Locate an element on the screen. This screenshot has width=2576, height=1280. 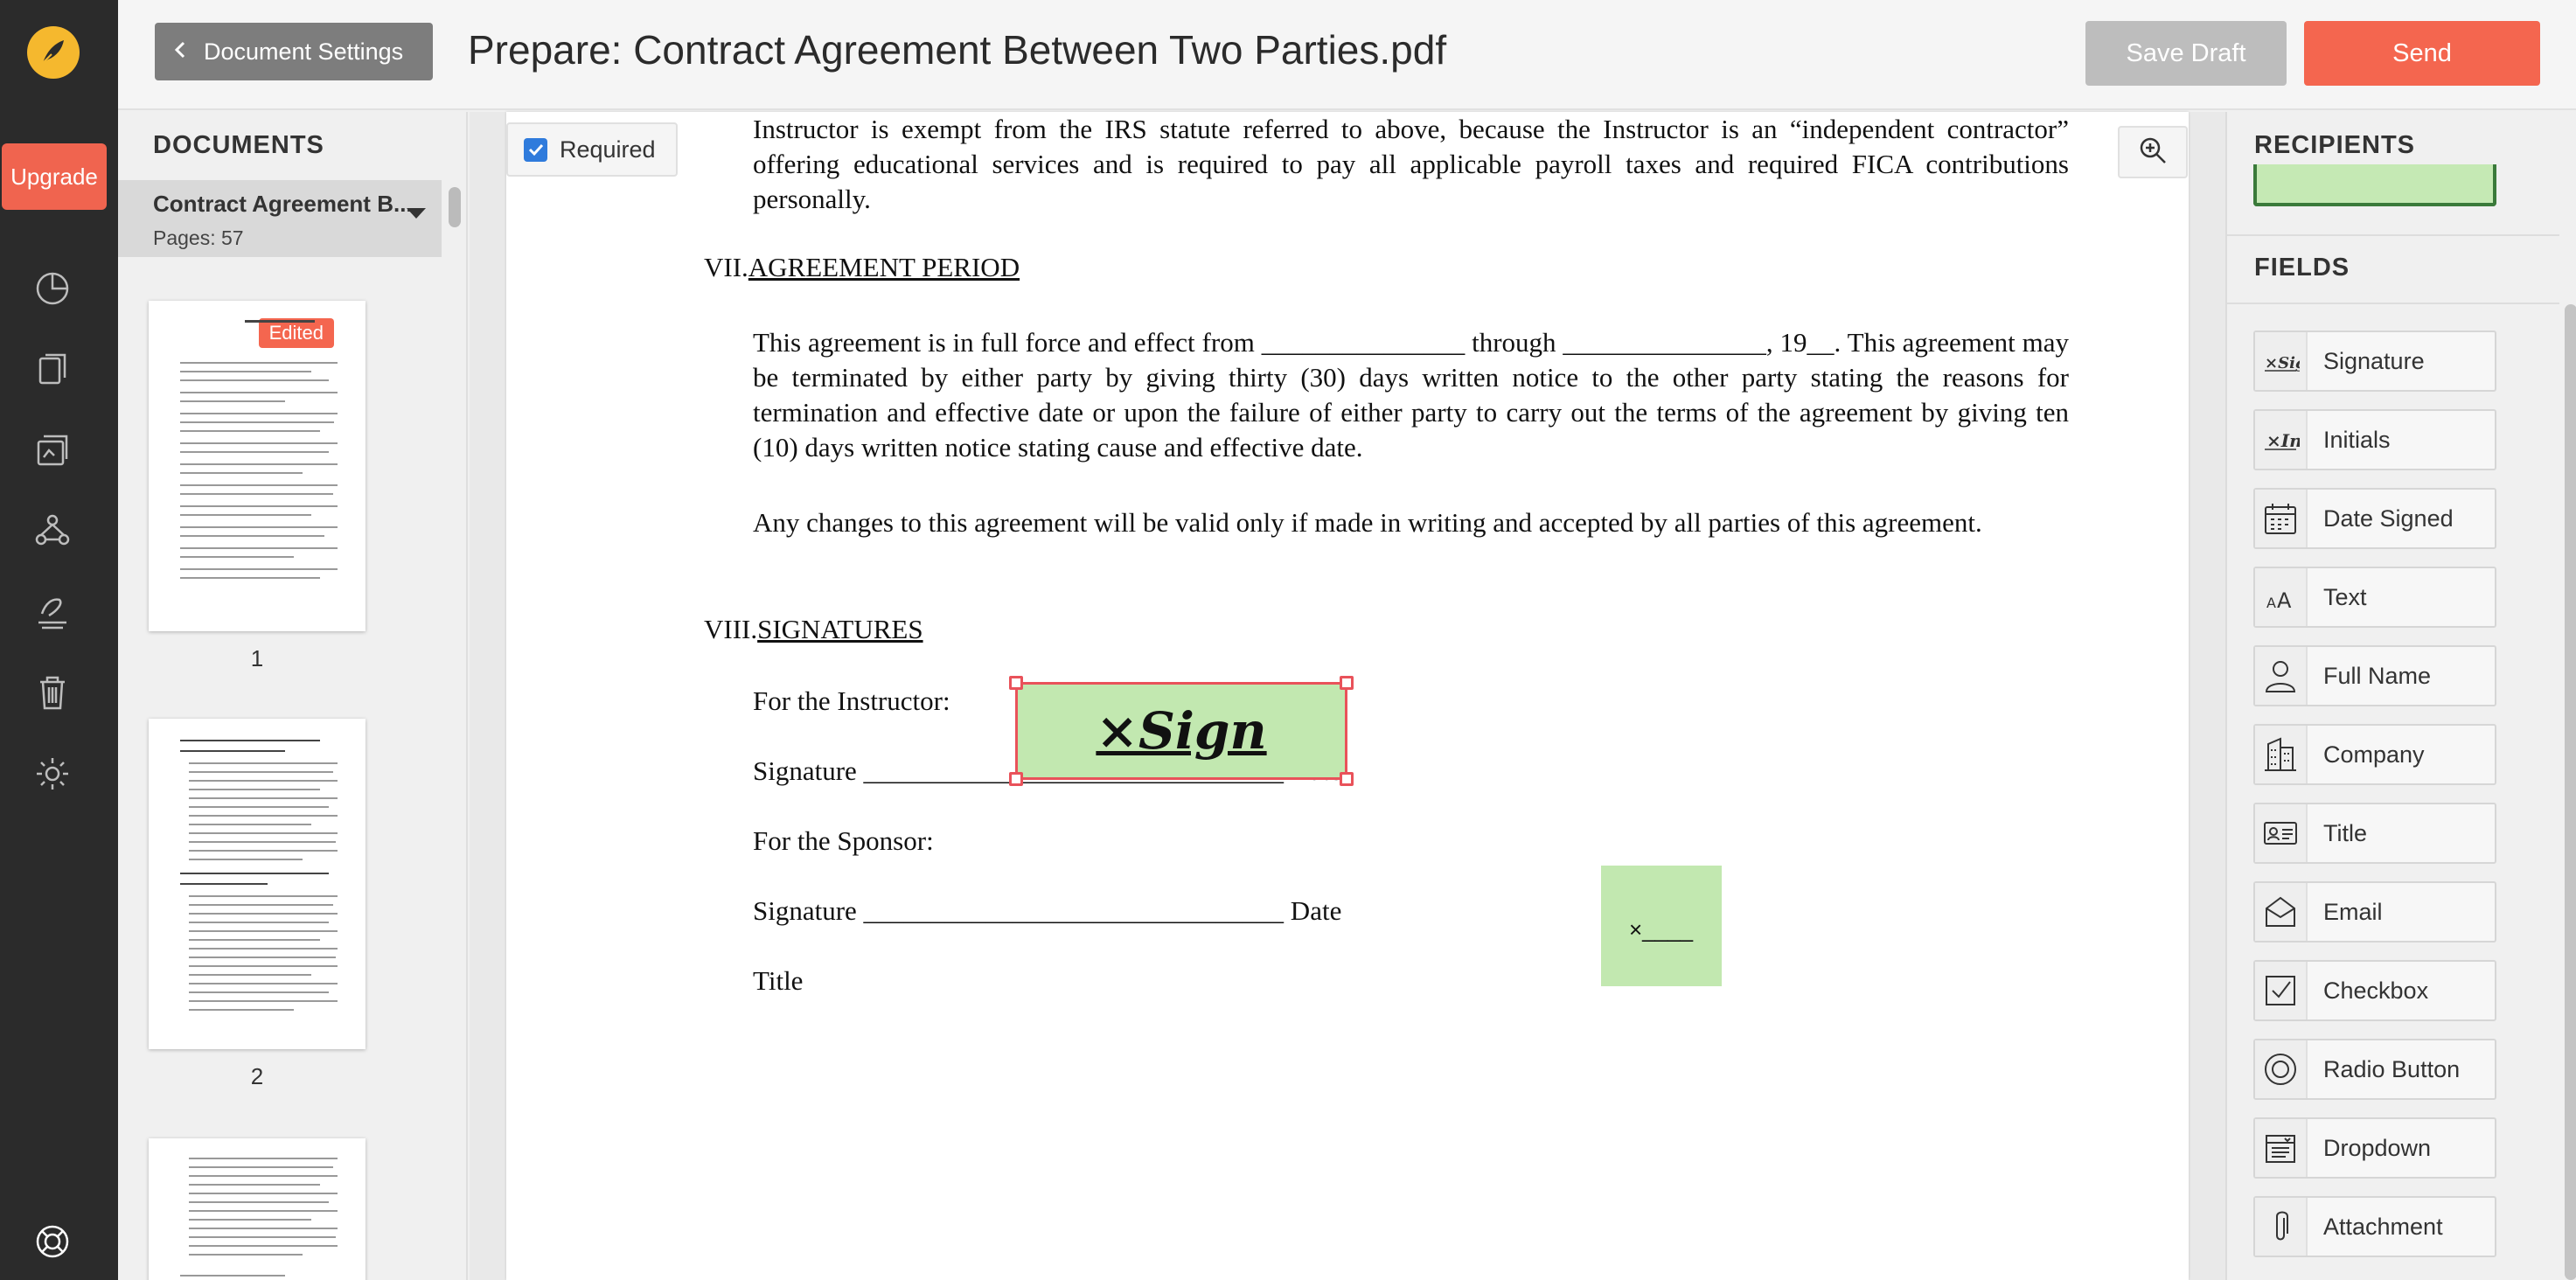
team-icon is located at coordinates (52, 530).